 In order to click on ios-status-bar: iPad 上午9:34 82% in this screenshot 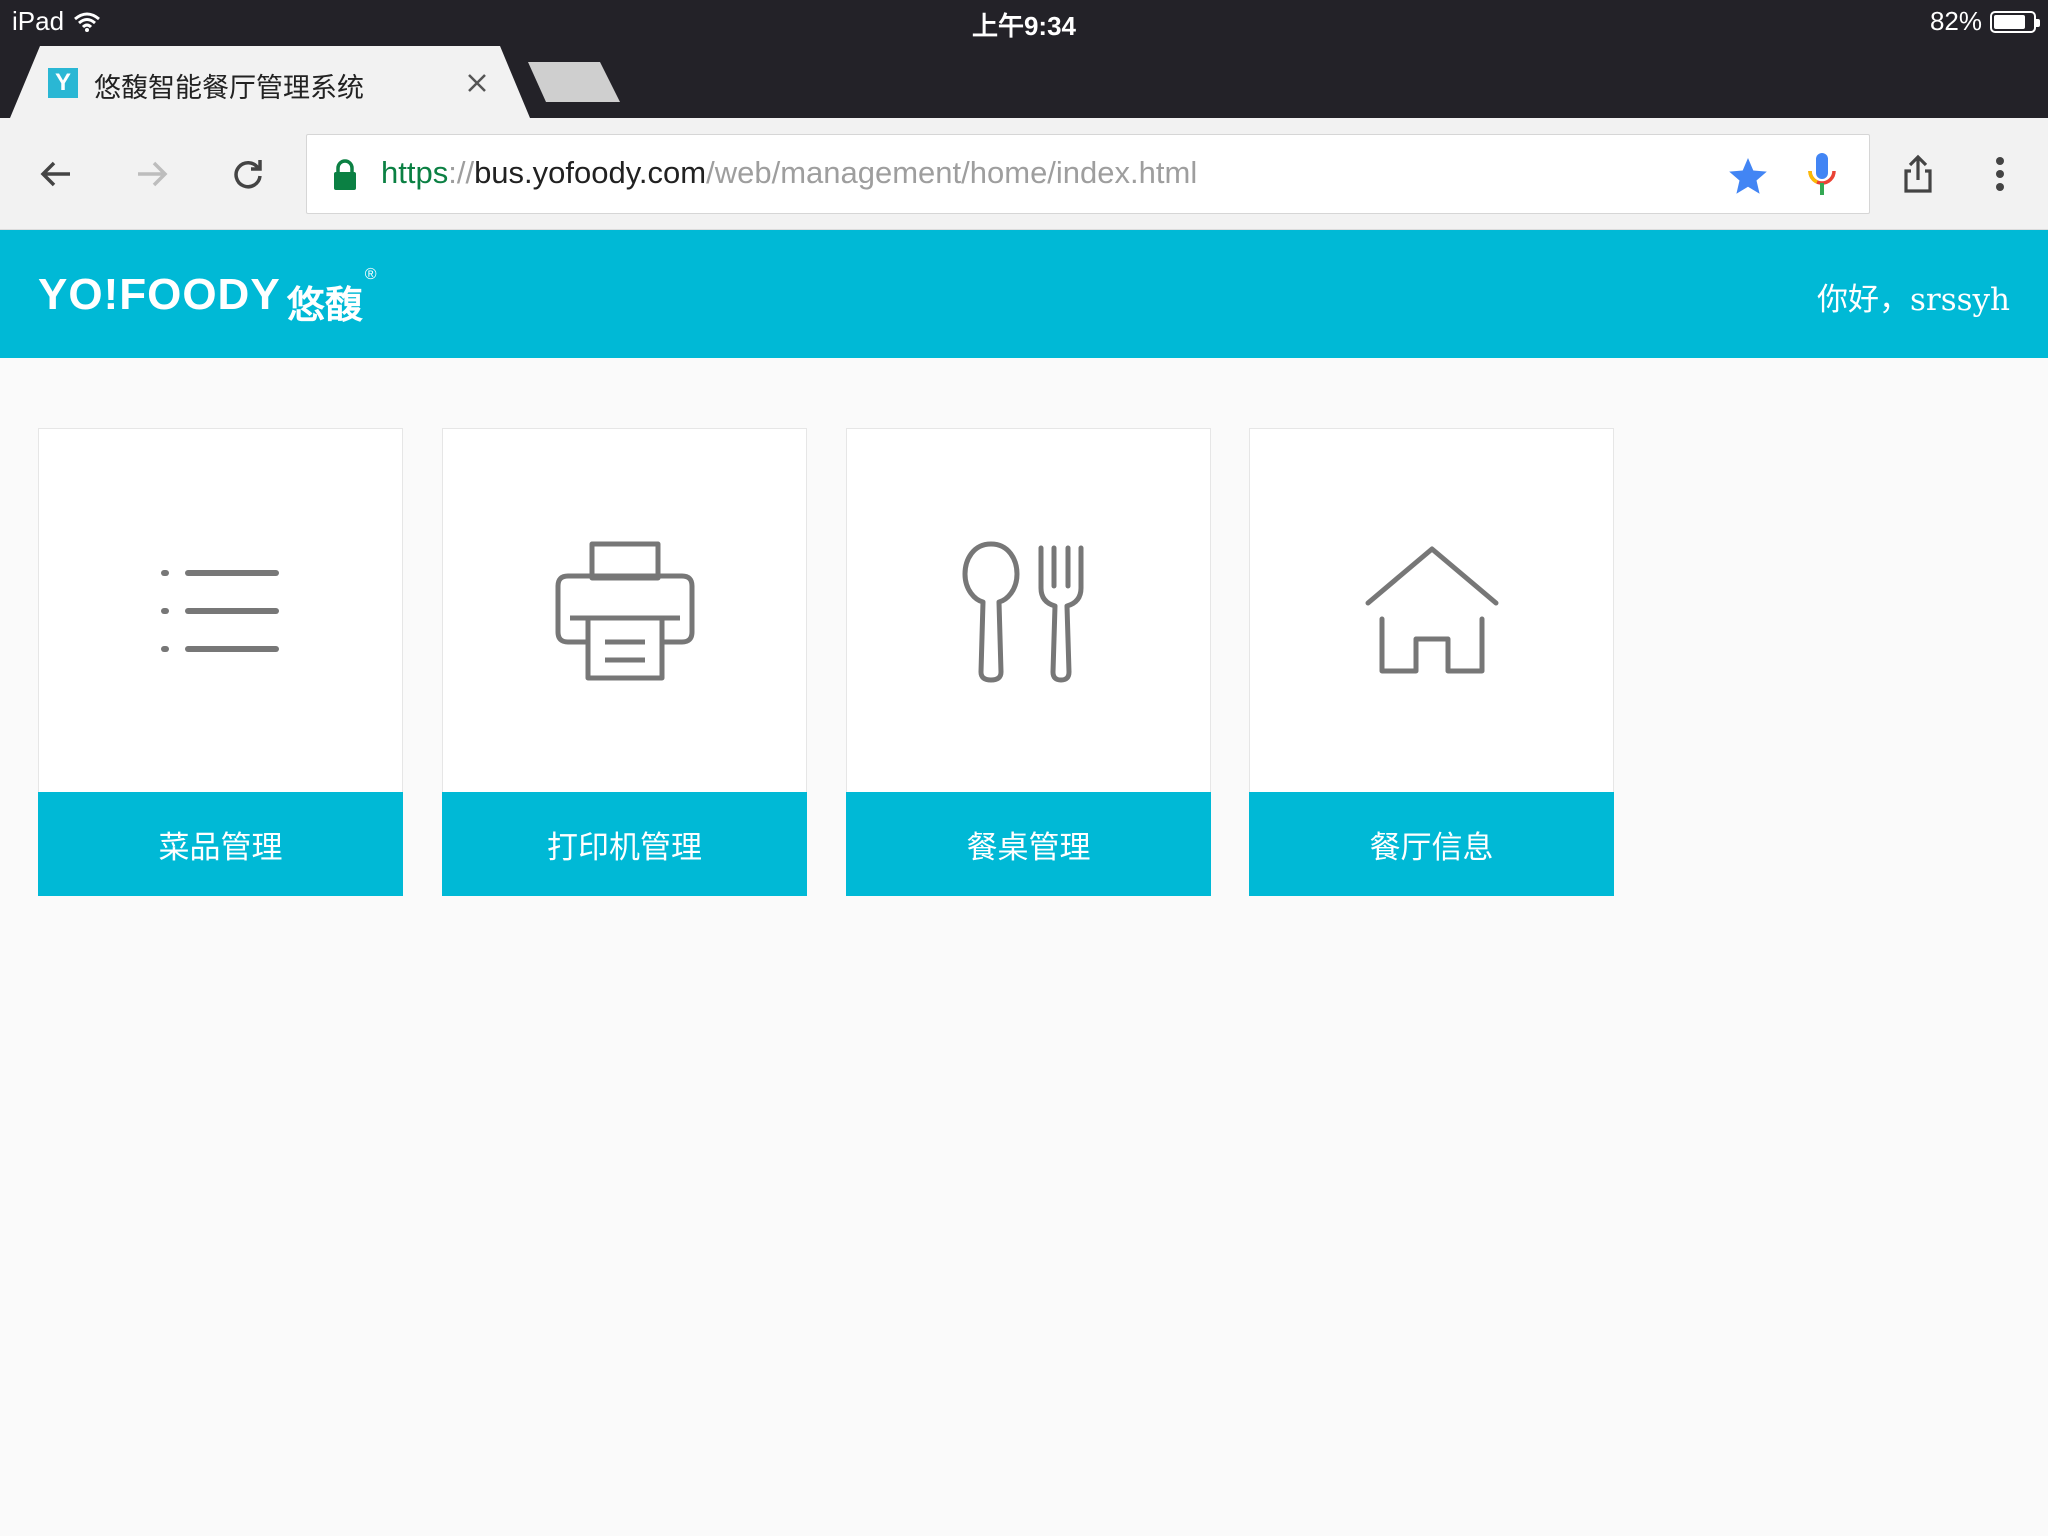, I will do `click(1024, 21)`.